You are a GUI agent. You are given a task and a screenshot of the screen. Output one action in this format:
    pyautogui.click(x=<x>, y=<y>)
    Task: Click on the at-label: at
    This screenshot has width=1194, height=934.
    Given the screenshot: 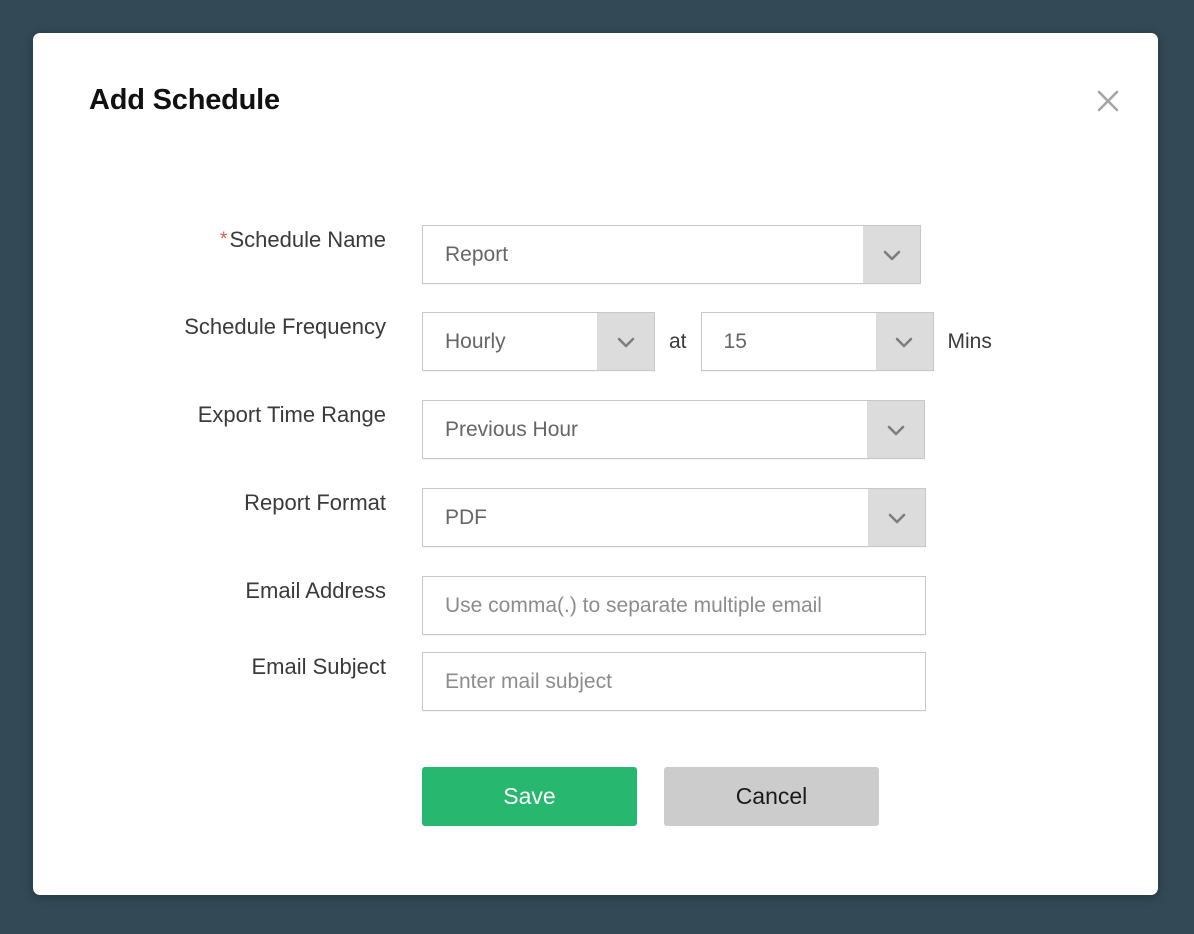 What is the action you would take?
    pyautogui.click(x=678, y=341)
    